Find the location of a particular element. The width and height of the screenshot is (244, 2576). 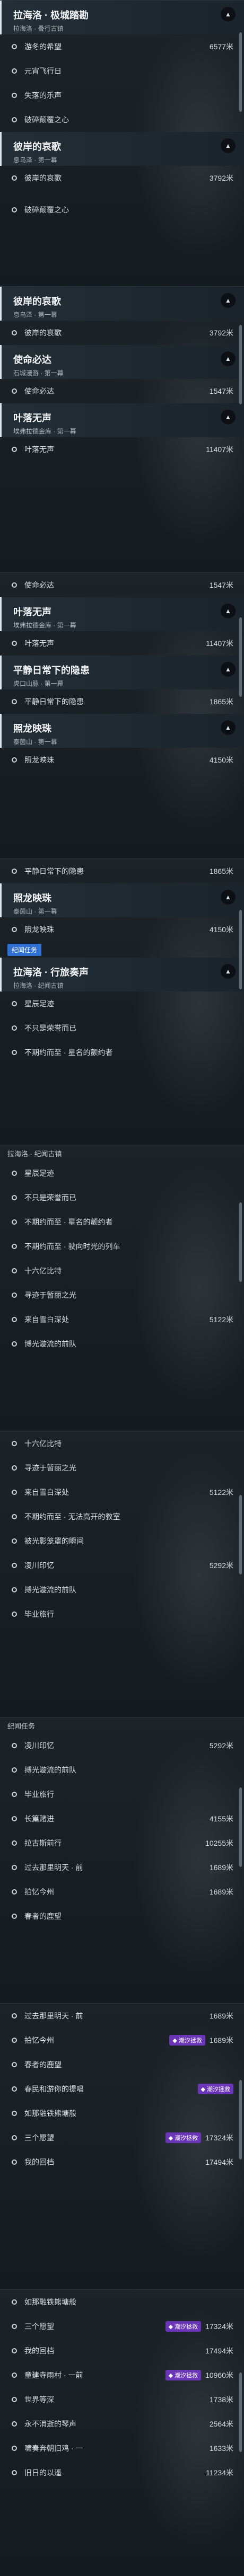

quest-item: 元宵飞行日 is located at coordinates (122, 71).